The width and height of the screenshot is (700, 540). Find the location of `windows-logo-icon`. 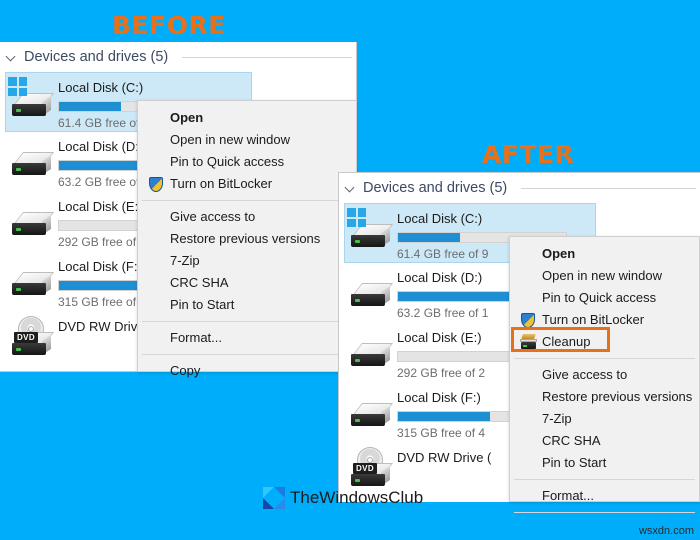

windows-logo-icon is located at coordinates (17, 86).